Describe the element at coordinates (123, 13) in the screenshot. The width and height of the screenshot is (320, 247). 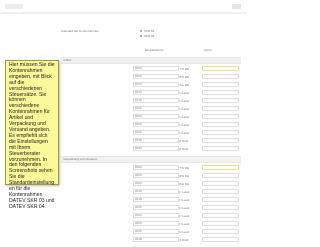
I see `top-bar` at that location.